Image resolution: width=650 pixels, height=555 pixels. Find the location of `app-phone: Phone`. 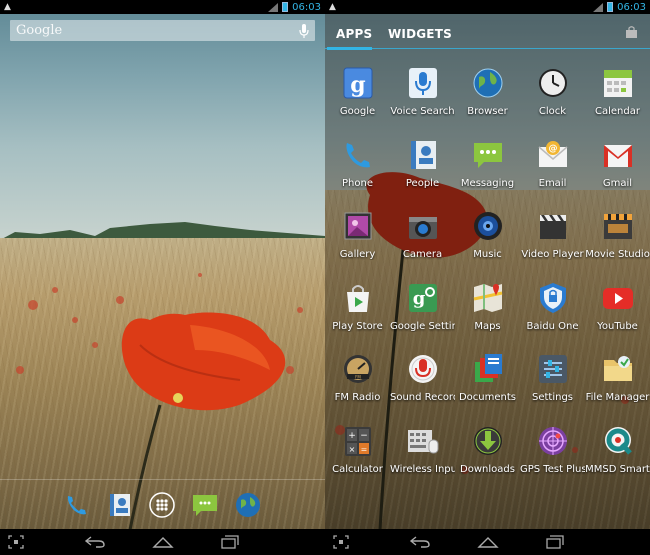

app-phone: Phone is located at coordinates (357, 171).